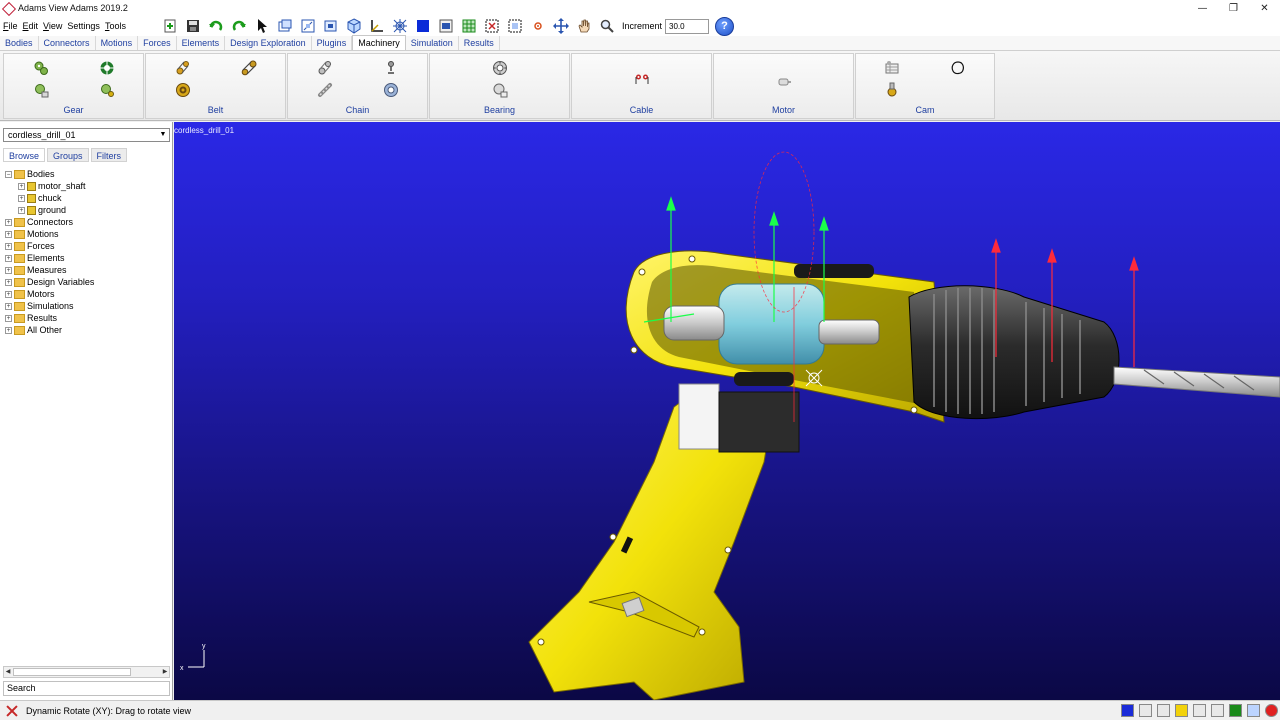  I want to click on undo-button, so click(215, 26).